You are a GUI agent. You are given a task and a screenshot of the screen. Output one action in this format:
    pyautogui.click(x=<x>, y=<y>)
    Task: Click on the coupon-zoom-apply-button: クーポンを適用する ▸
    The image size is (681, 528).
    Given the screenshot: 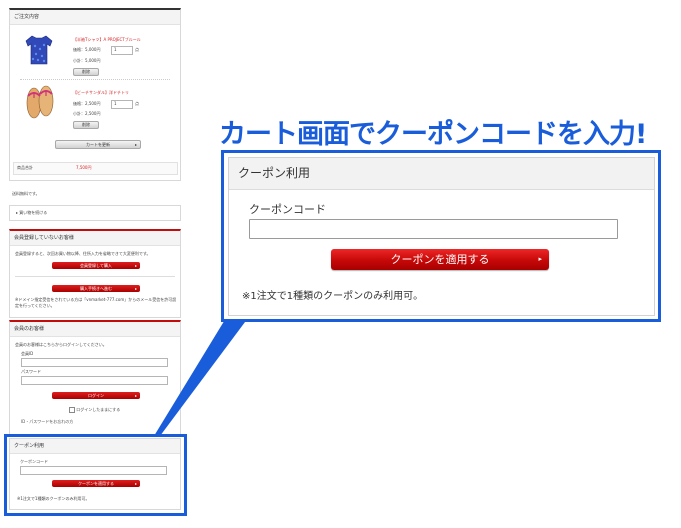 What is the action you would take?
    pyautogui.click(x=440, y=259)
    